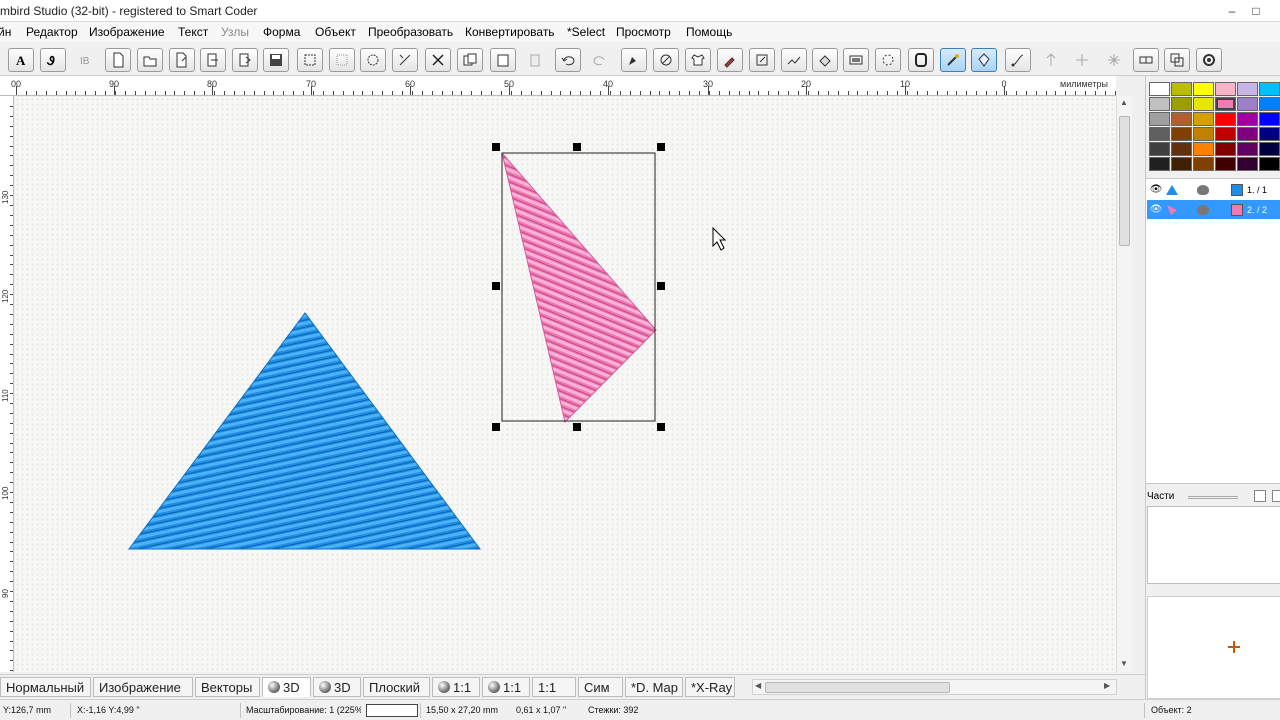 This screenshot has width=1280, height=720. I want to click on clipboard-button, so click(535, 60).